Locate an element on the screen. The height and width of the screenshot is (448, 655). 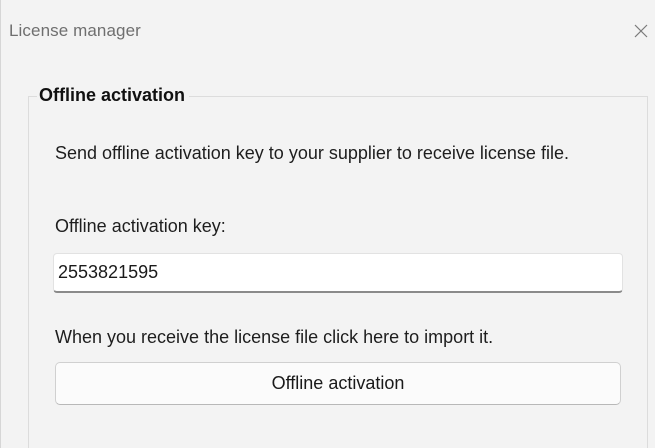
close-icon is located at coordinates (641, 31).